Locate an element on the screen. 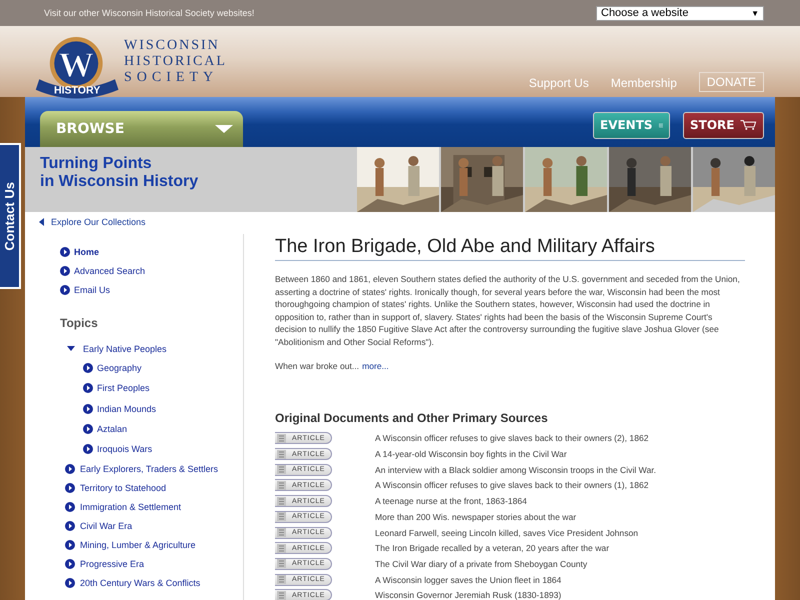  topic-item: Mining, Lumber & Agriculture is located at coordinates (154, 544).